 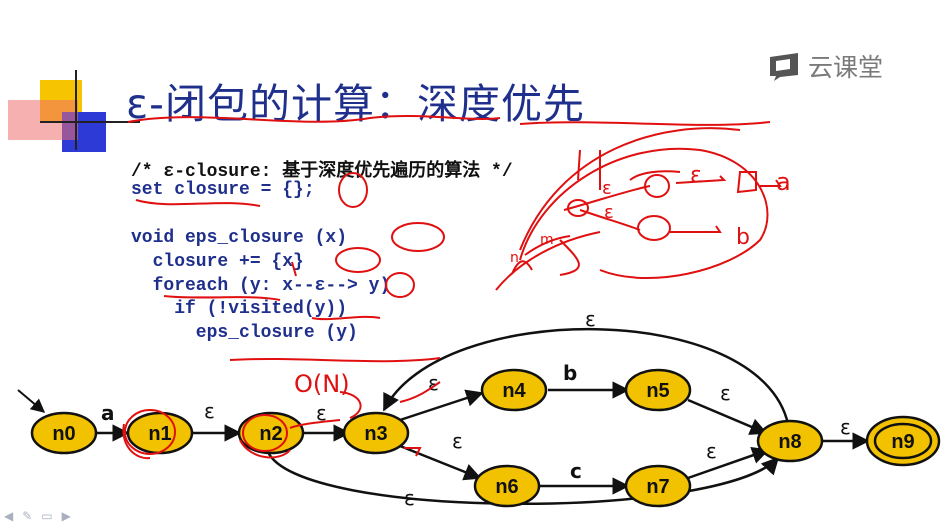 I want to click on sketch-label: b, so click(x=743, y=237).